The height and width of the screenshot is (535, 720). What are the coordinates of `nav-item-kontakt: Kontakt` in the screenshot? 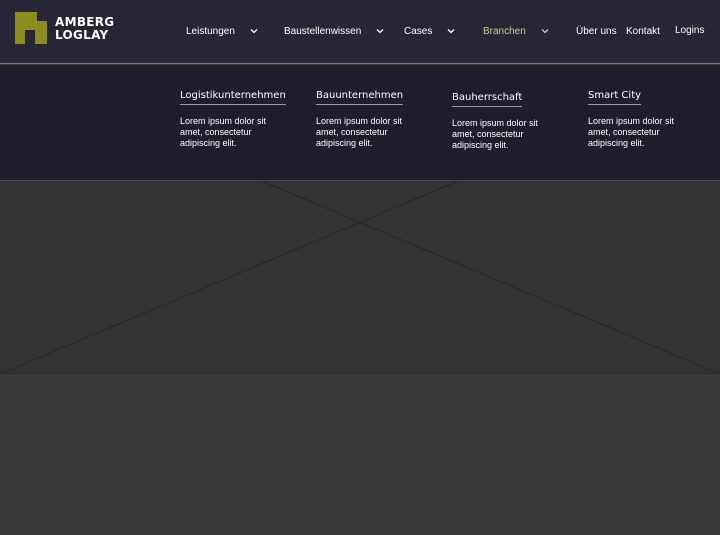 It's located at (643, 31).